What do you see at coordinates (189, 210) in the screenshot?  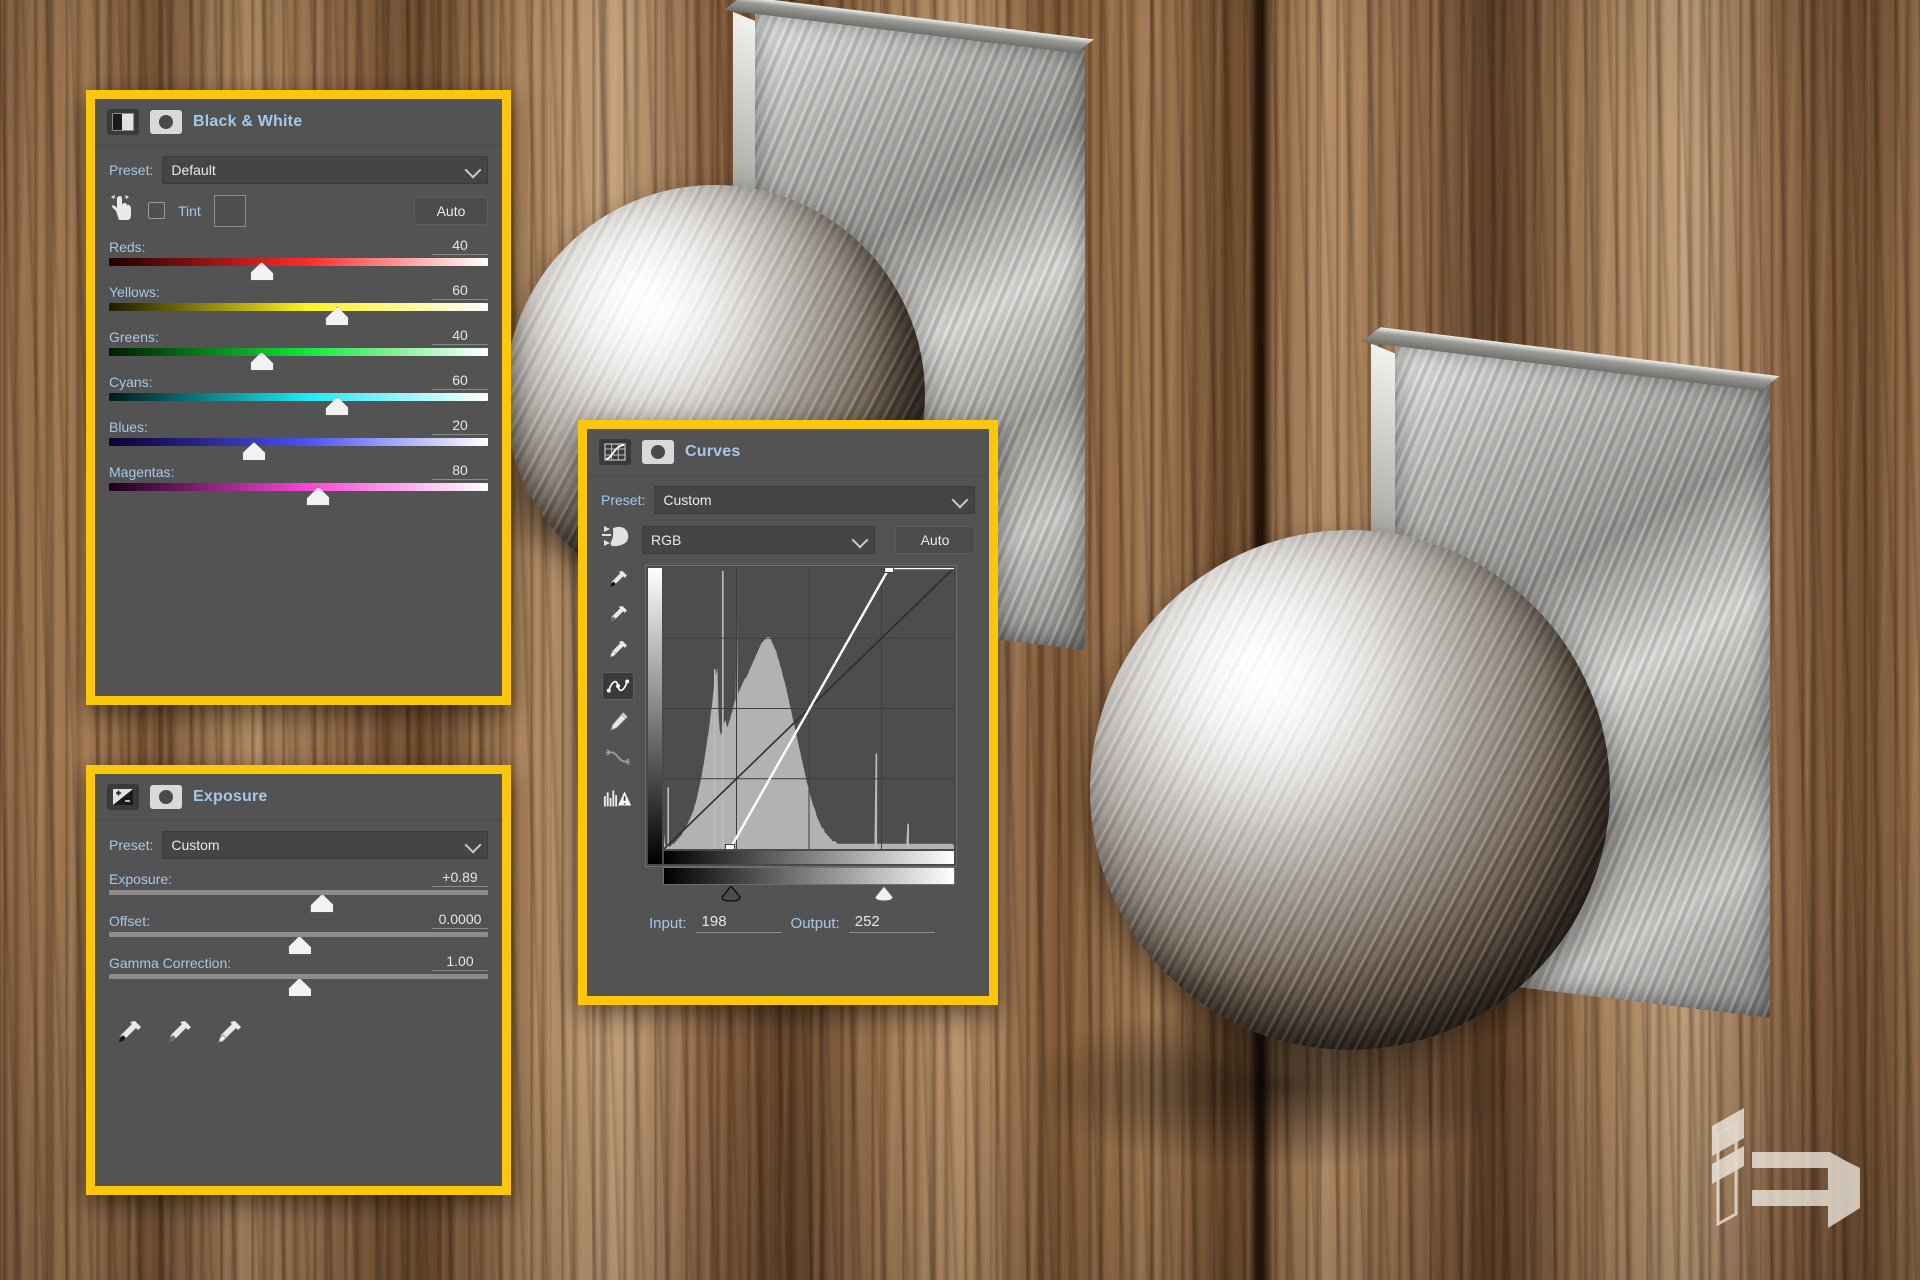 I see `tint-label: Tint` at bounding box center [189, 210].